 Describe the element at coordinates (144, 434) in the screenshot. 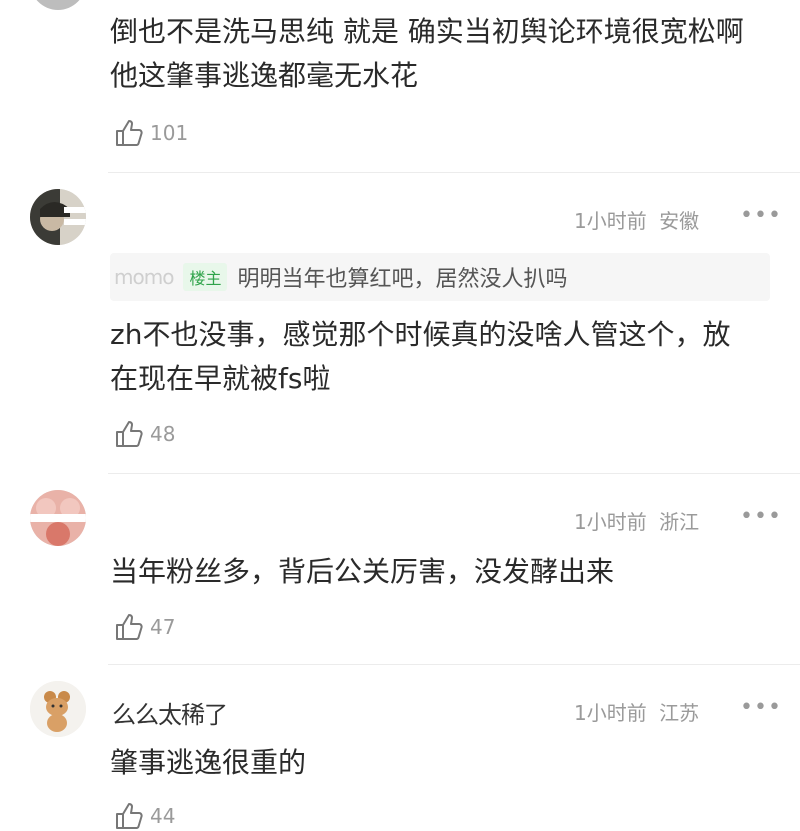

I see `like-button: 48` at that location.